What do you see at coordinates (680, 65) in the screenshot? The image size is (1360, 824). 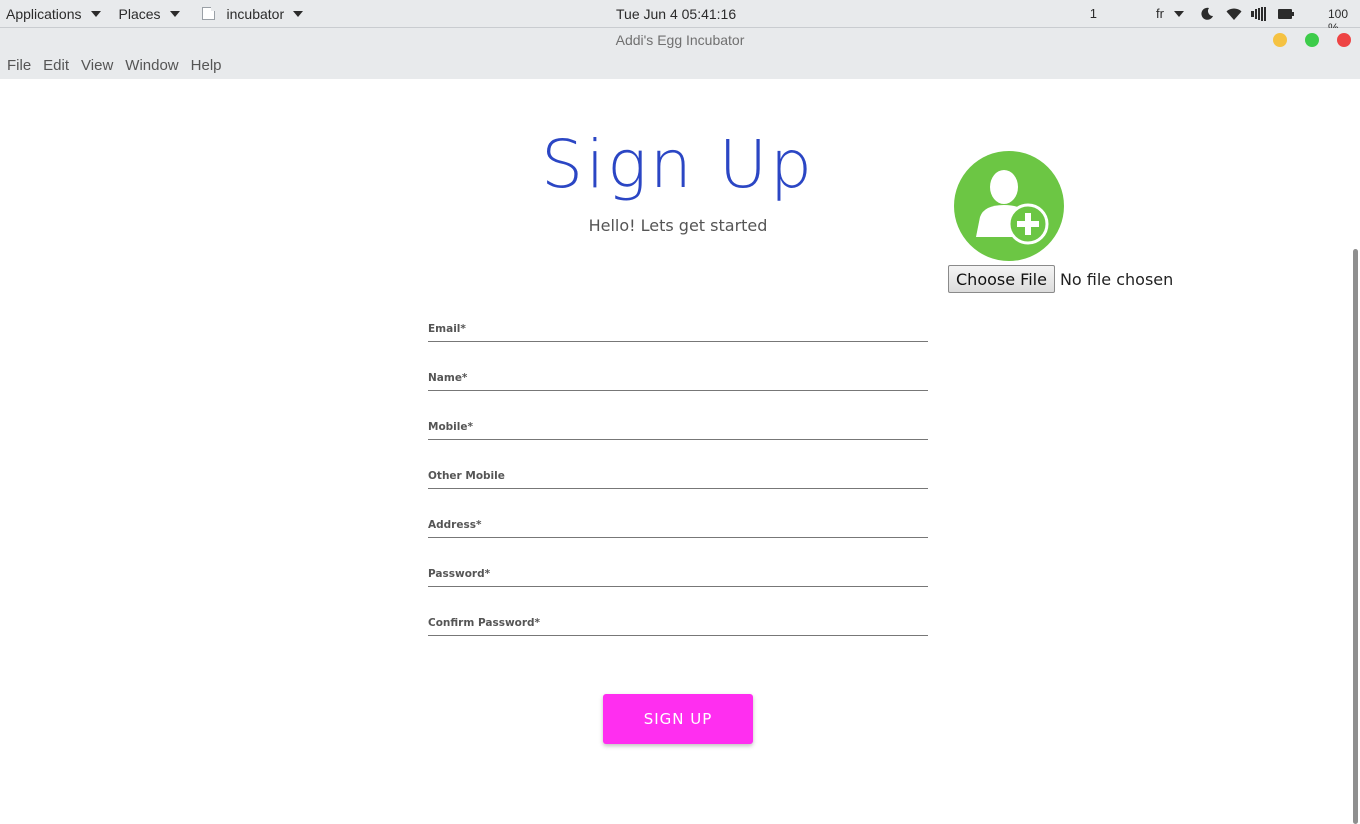 I see `menu-bar: File Edit View Window Help` at bounding box center [680, 65].